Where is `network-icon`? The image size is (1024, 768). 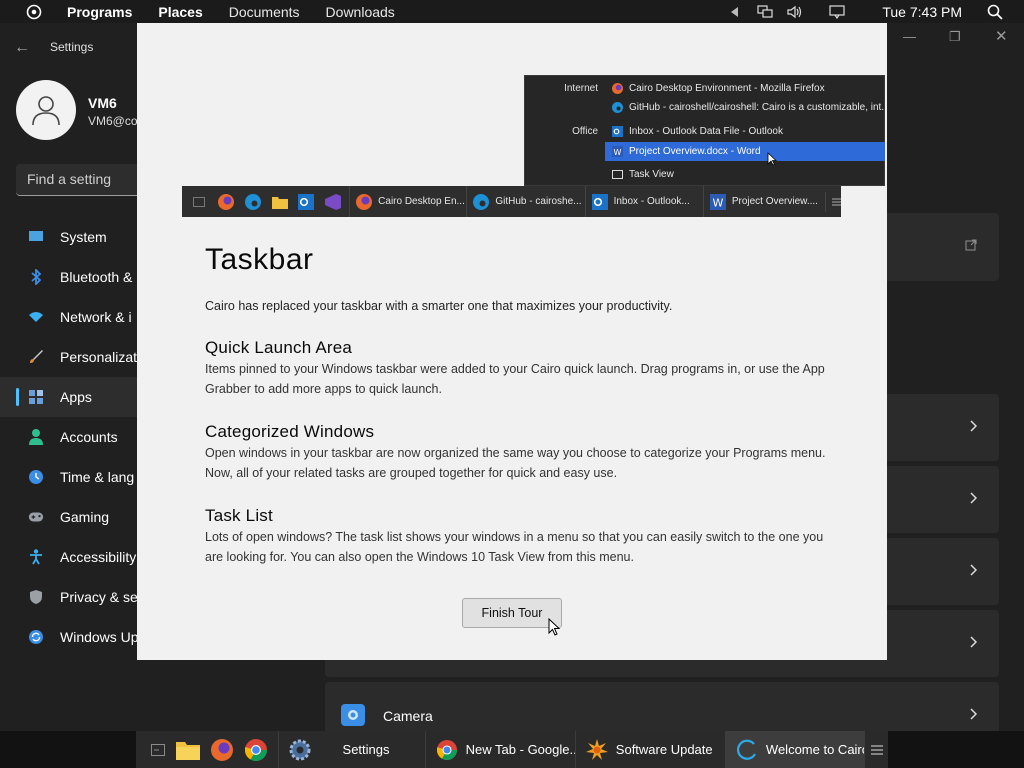 network-icon is located at coordinates (765, 12).